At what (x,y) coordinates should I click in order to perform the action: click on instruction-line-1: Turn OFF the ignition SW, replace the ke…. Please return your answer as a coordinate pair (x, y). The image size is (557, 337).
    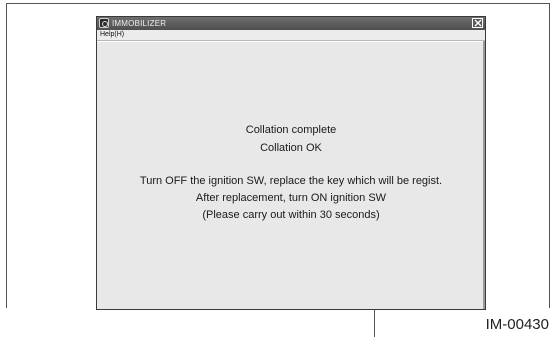
    Looking at the image, I should click on (291, 181).